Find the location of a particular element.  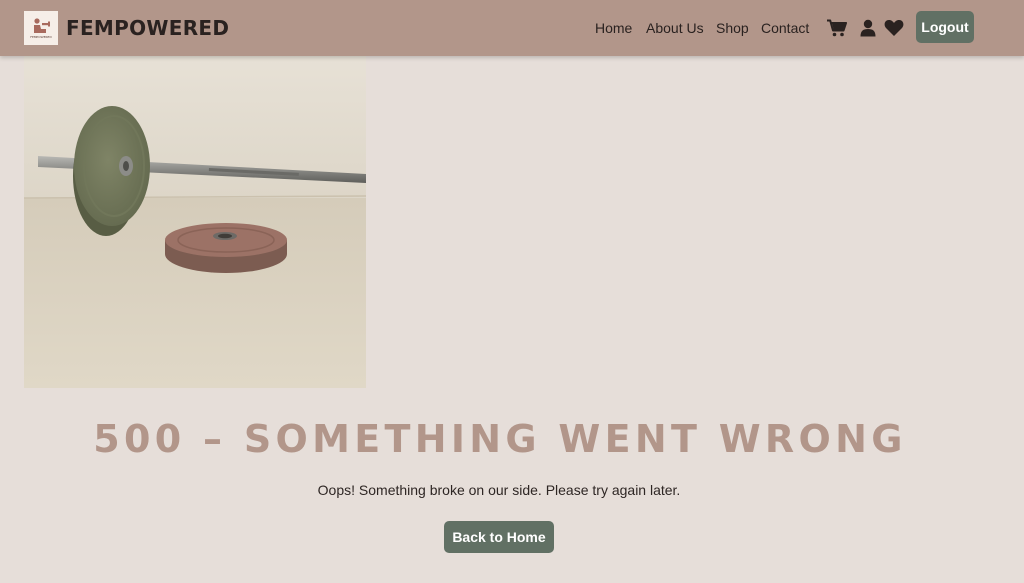

back-to-home-button: Back to Home is located at coordinates (499, 537).